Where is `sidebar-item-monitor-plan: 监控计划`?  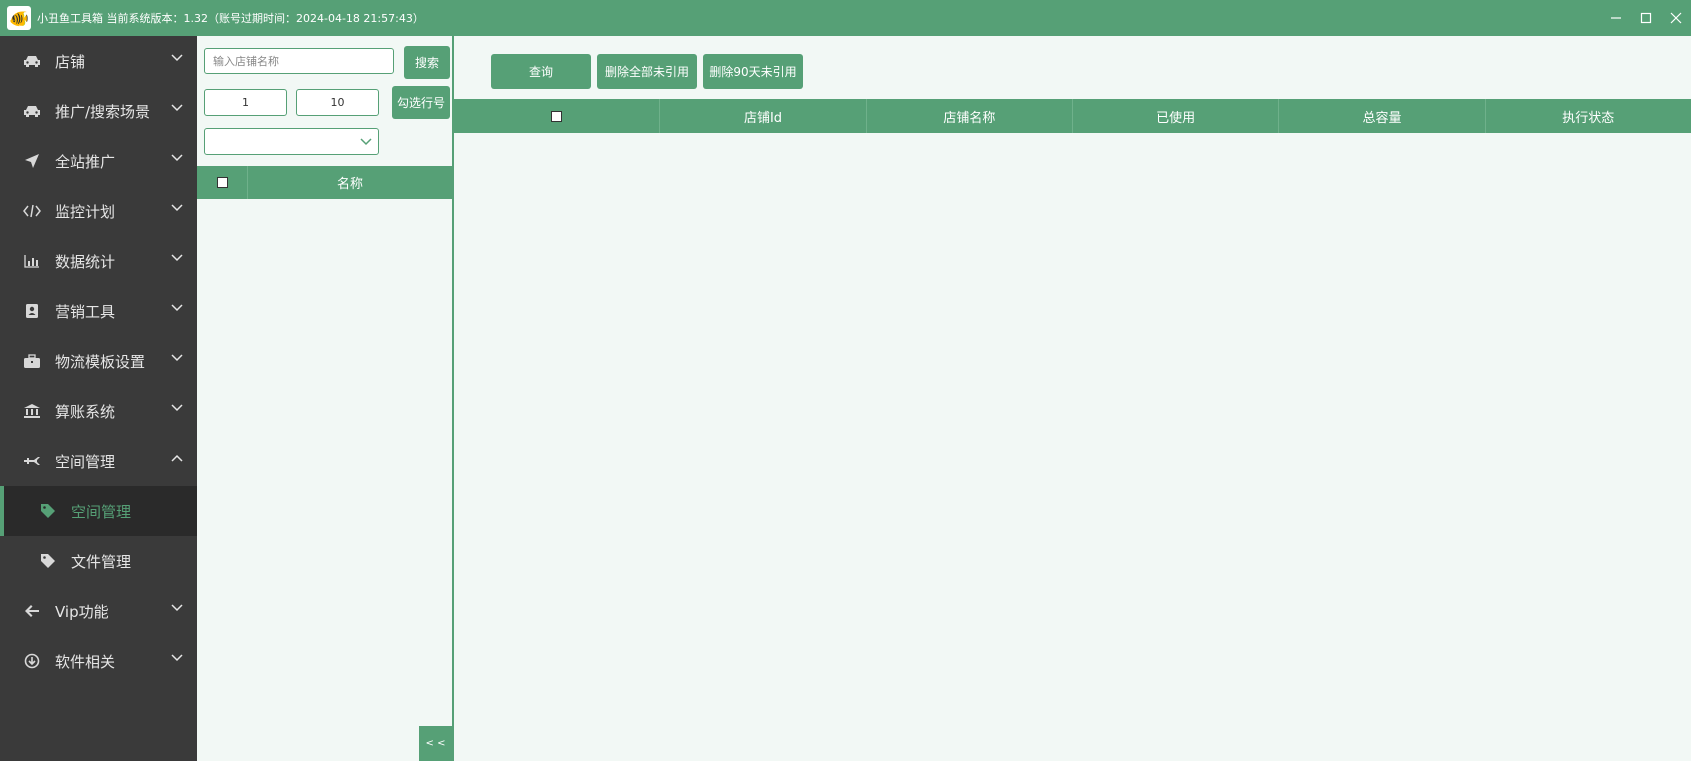
sidebar-item-monitor-plan: 监控计划 is located at coordinates (98, 211).